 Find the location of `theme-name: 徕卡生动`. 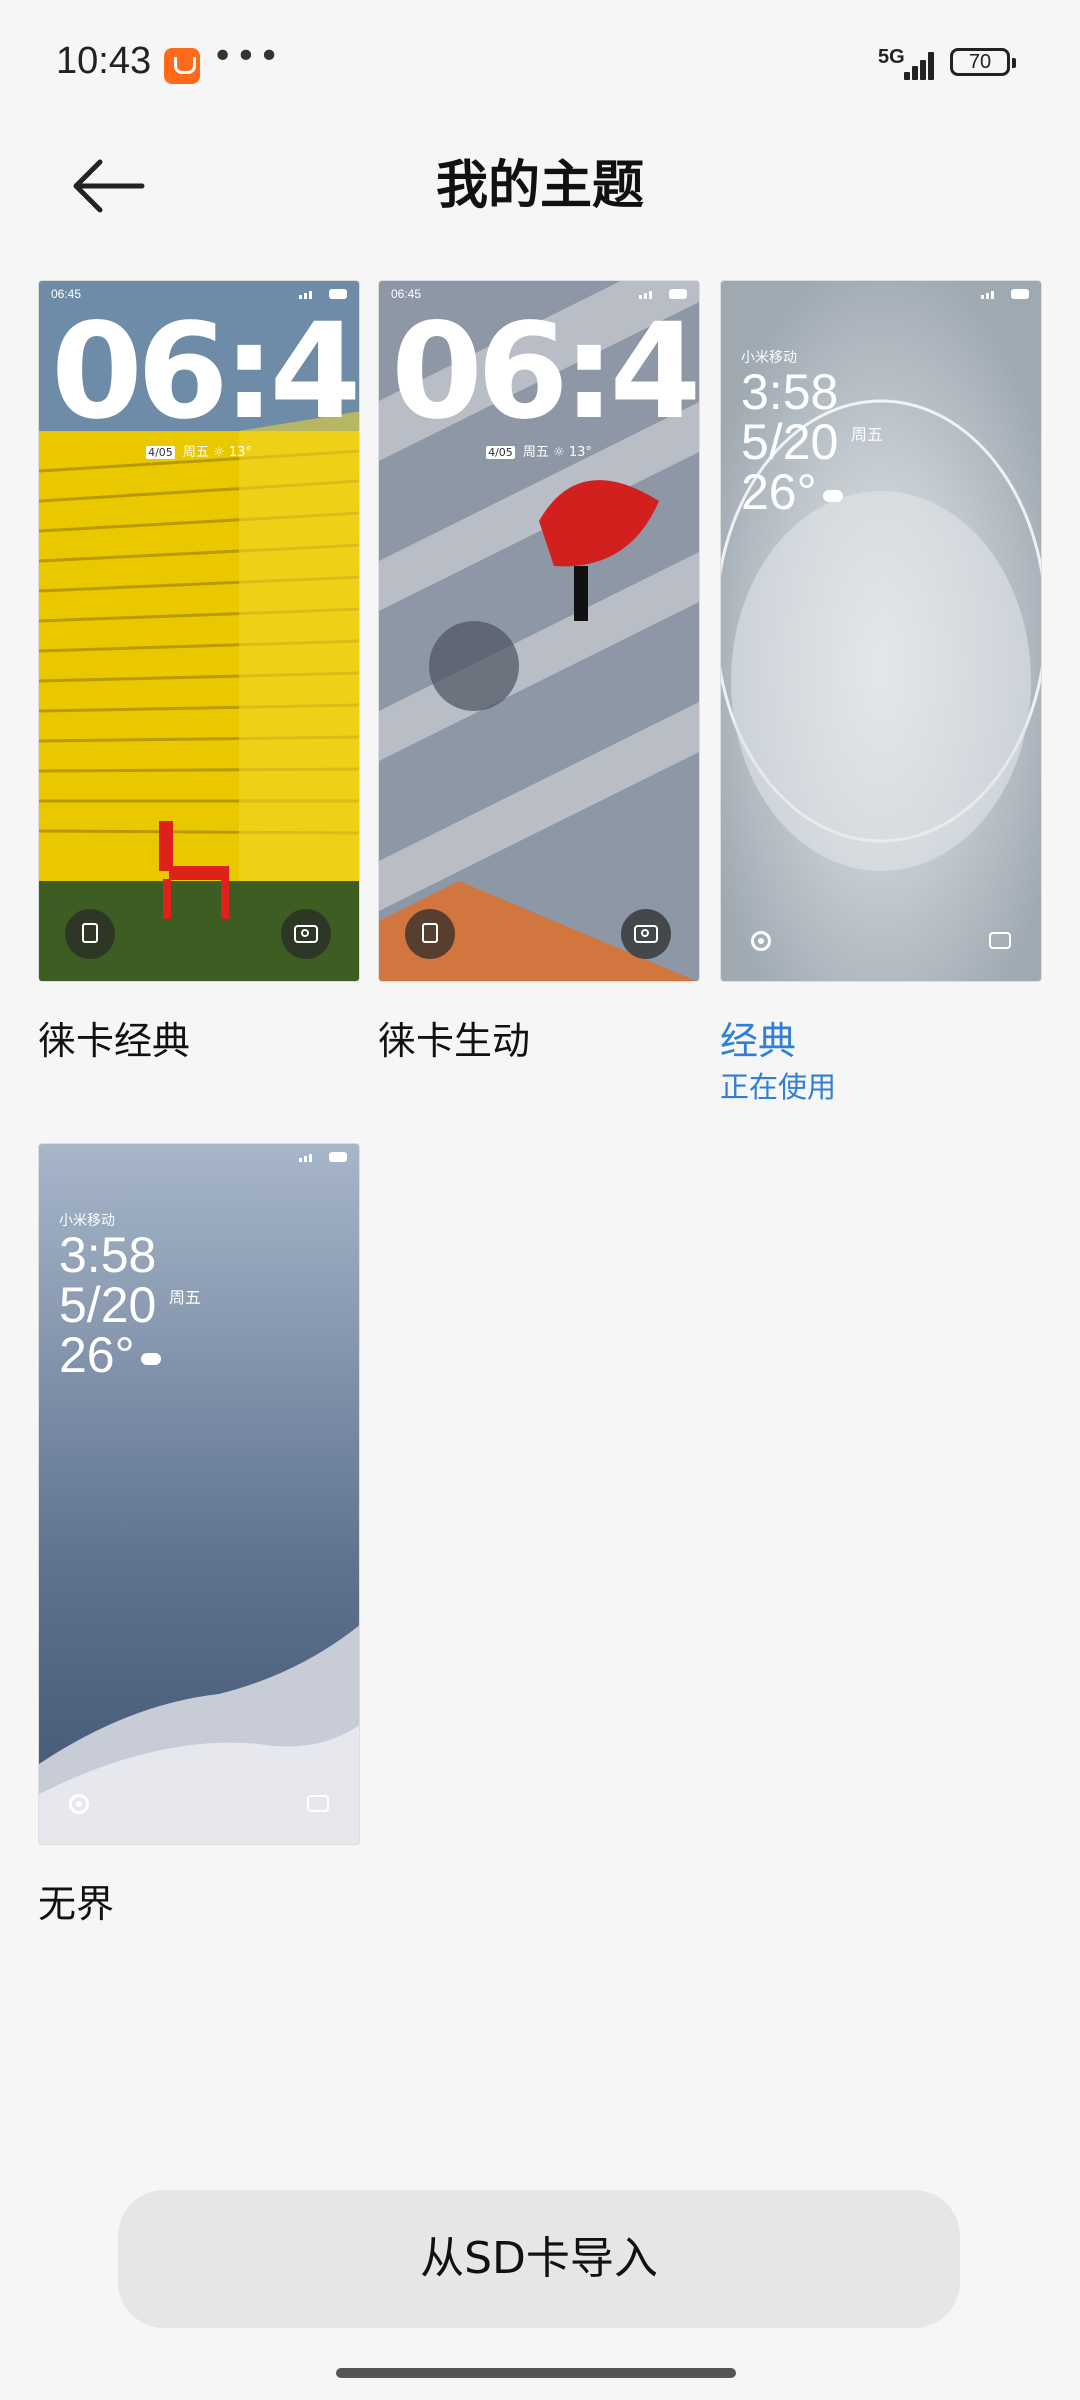

theme-name: 徕卡生动 is located at coordinates (454, 1041).